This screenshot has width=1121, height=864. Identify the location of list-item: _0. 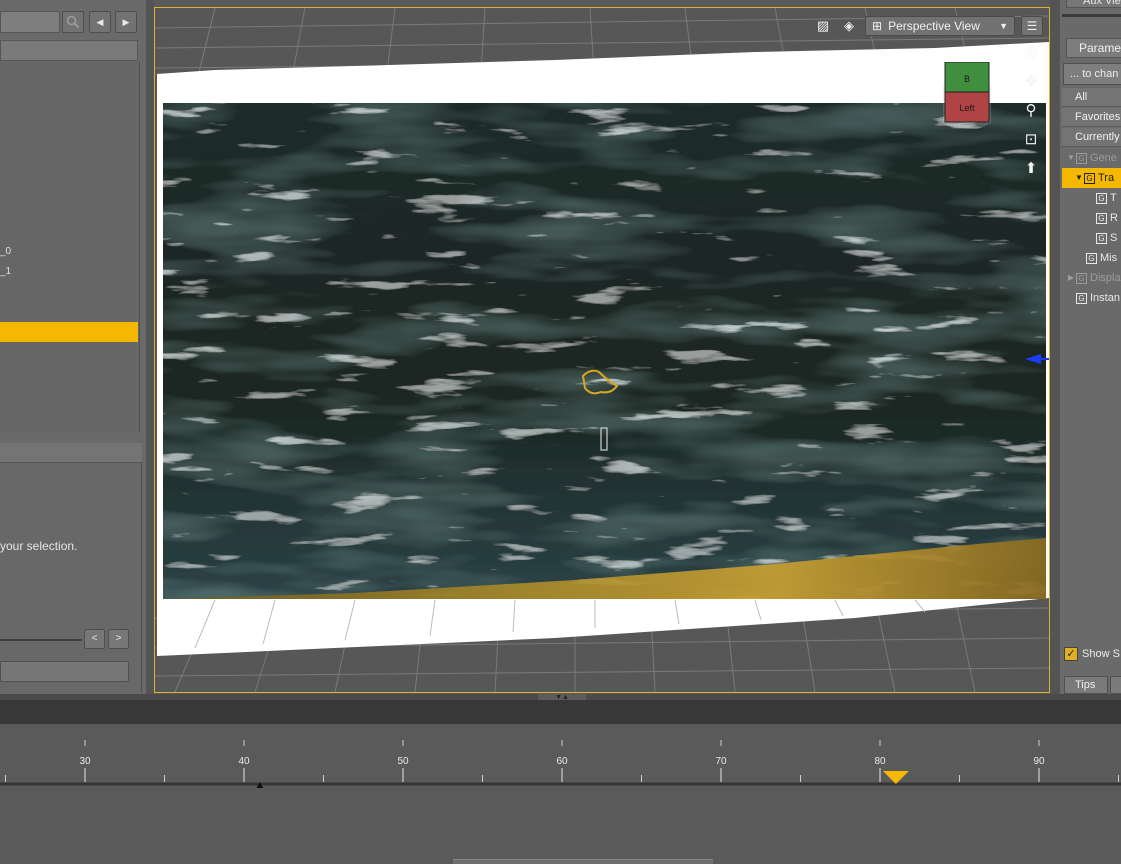
(5, 251).